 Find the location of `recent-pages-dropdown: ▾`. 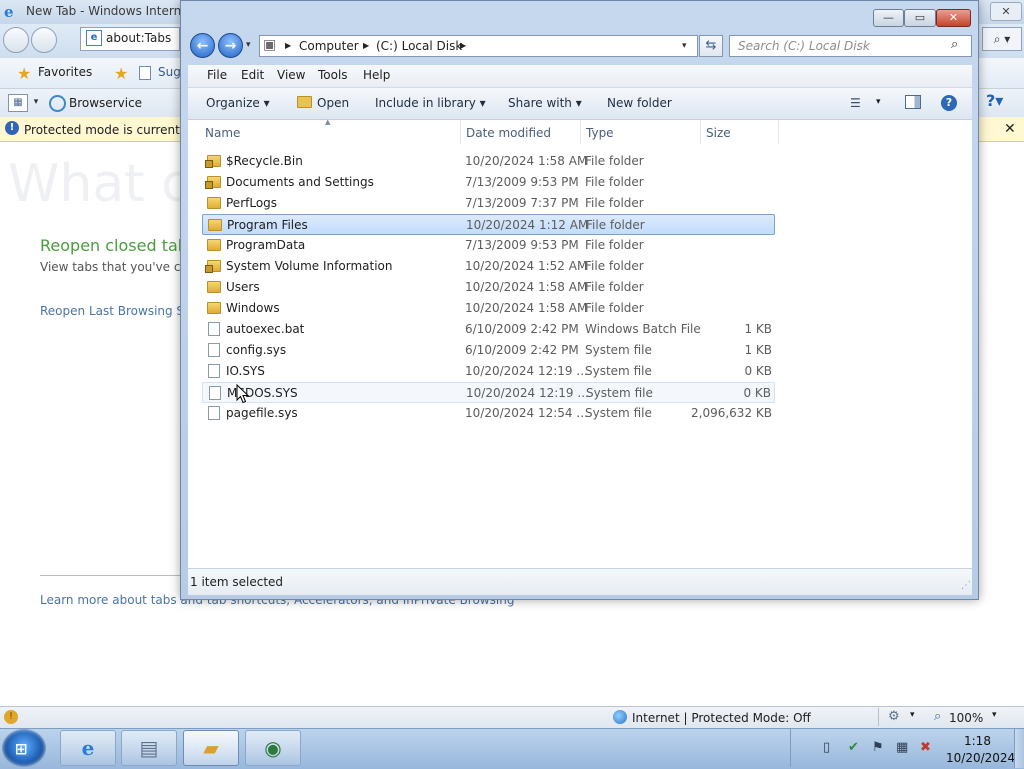

recent-pages-dropdown: ▾ is located at coordinates (248, 45).